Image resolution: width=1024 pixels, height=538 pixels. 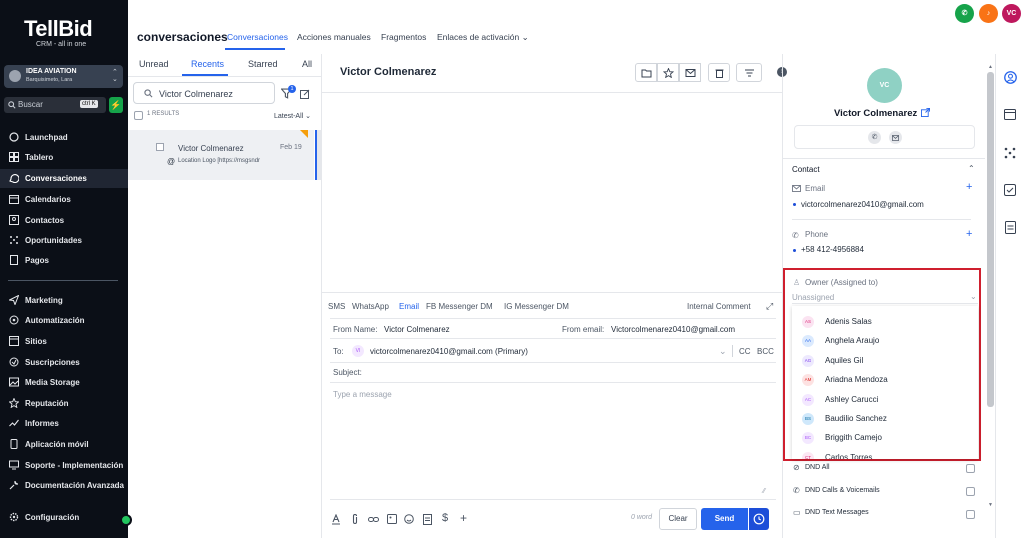 I want to click on sidebar-item-suscripciones: Suscripciones, so click(x=64, y=362).